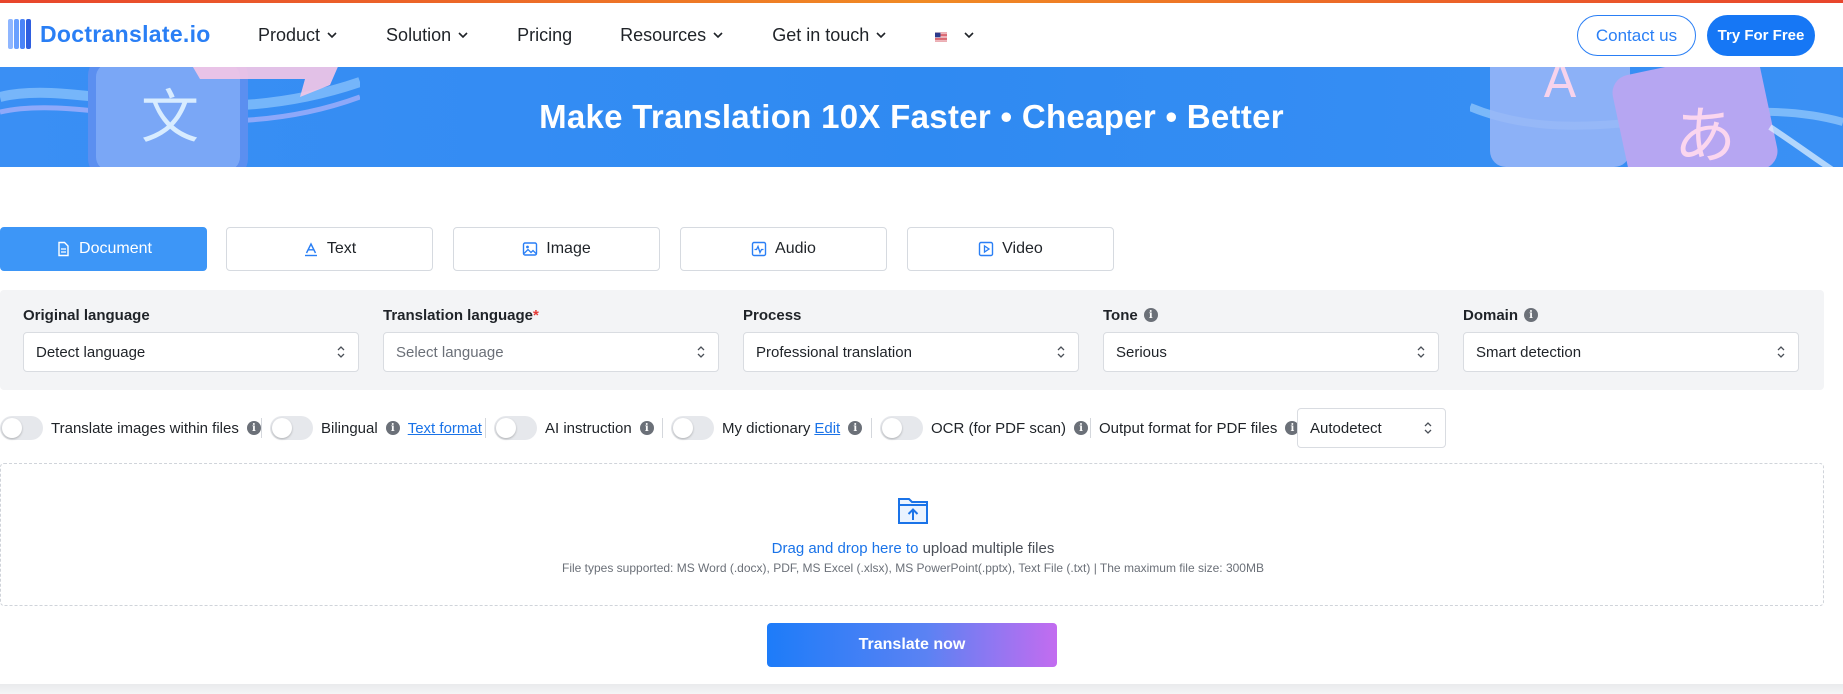  What do you see at coordinates (191, 352) in the screenshot?
I see `original-language-select: Detect language` at bounding box center [191, 352].